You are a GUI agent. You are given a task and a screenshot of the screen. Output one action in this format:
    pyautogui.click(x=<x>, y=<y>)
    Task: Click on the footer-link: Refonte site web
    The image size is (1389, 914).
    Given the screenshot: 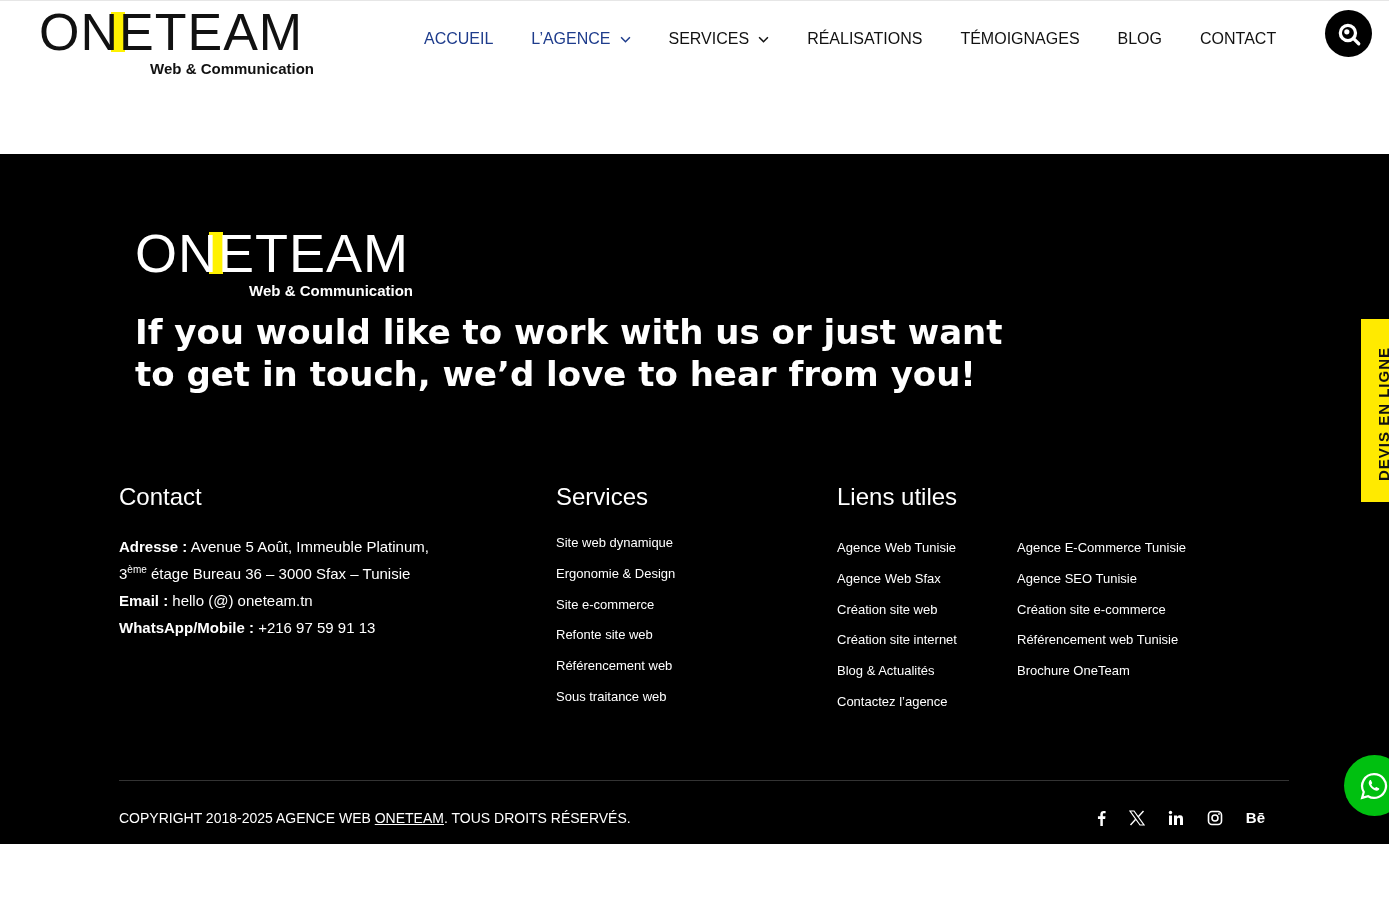 What is the action you would take?
    pyautogui.click(x=696, y=635)
    